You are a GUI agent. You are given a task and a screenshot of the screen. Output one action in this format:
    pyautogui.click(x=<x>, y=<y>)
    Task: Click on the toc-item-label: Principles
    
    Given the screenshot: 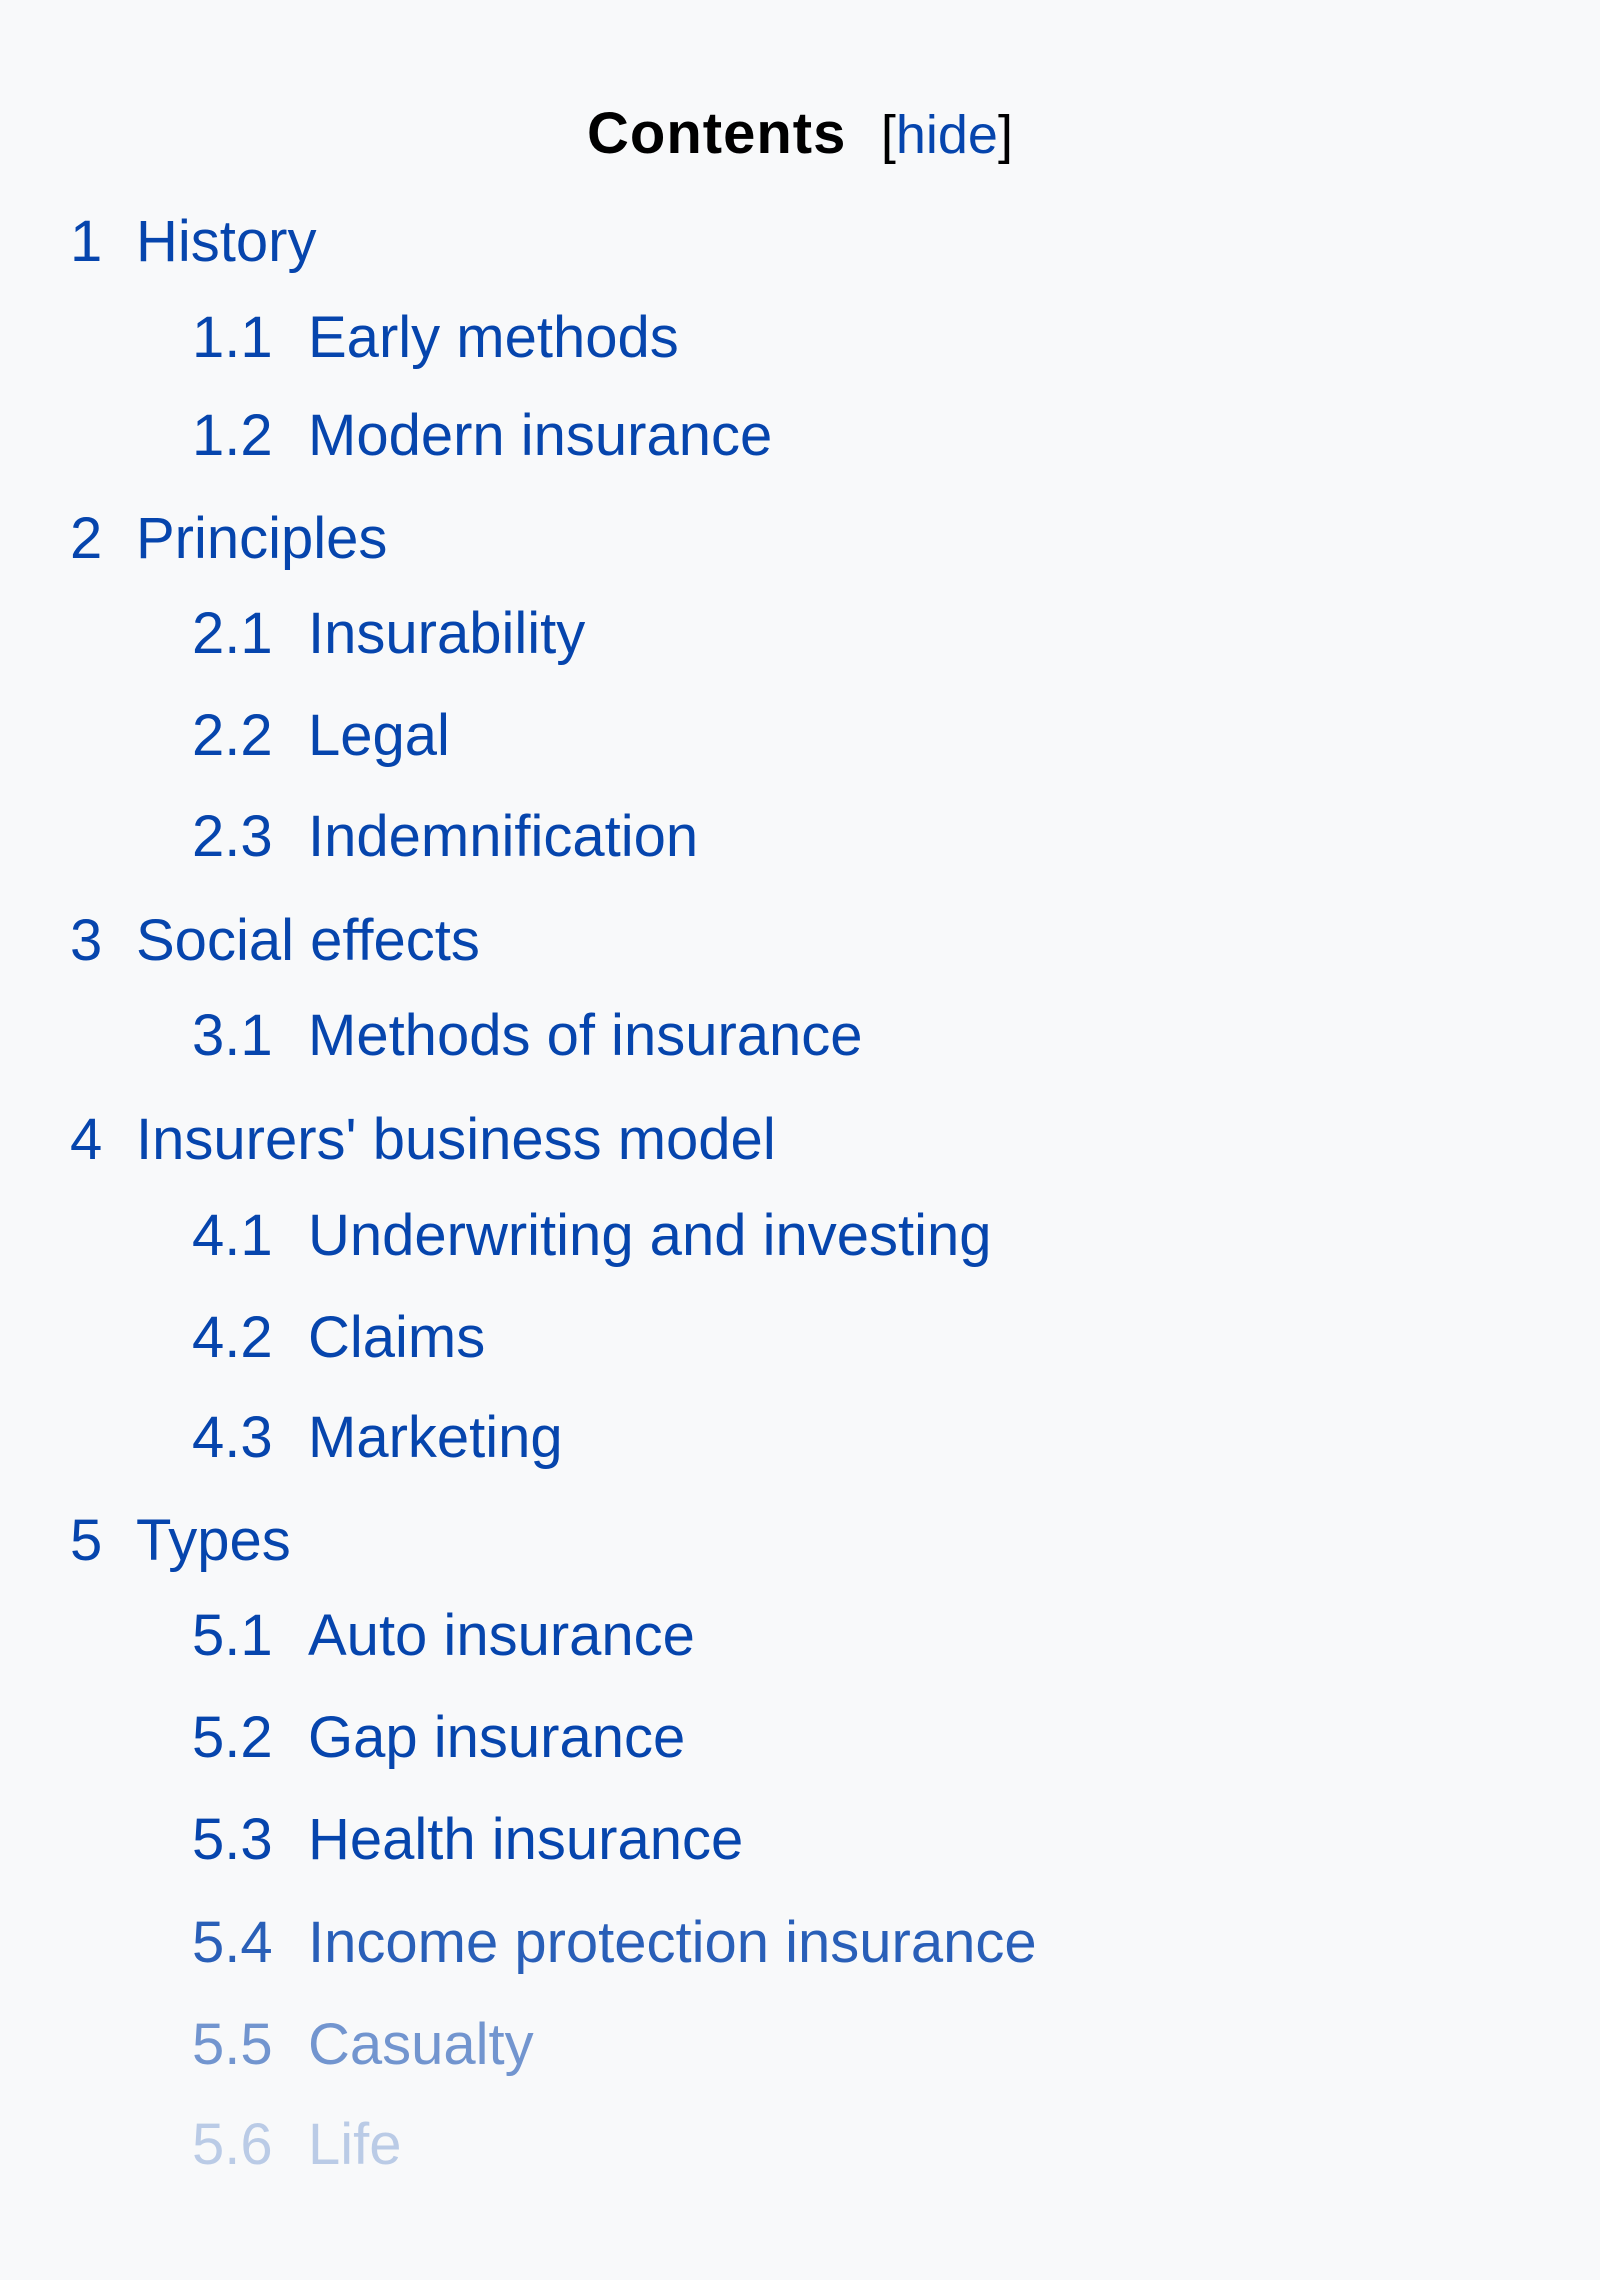 What is the action you would take?
    pyautogui.click(x=262, y=538)
    